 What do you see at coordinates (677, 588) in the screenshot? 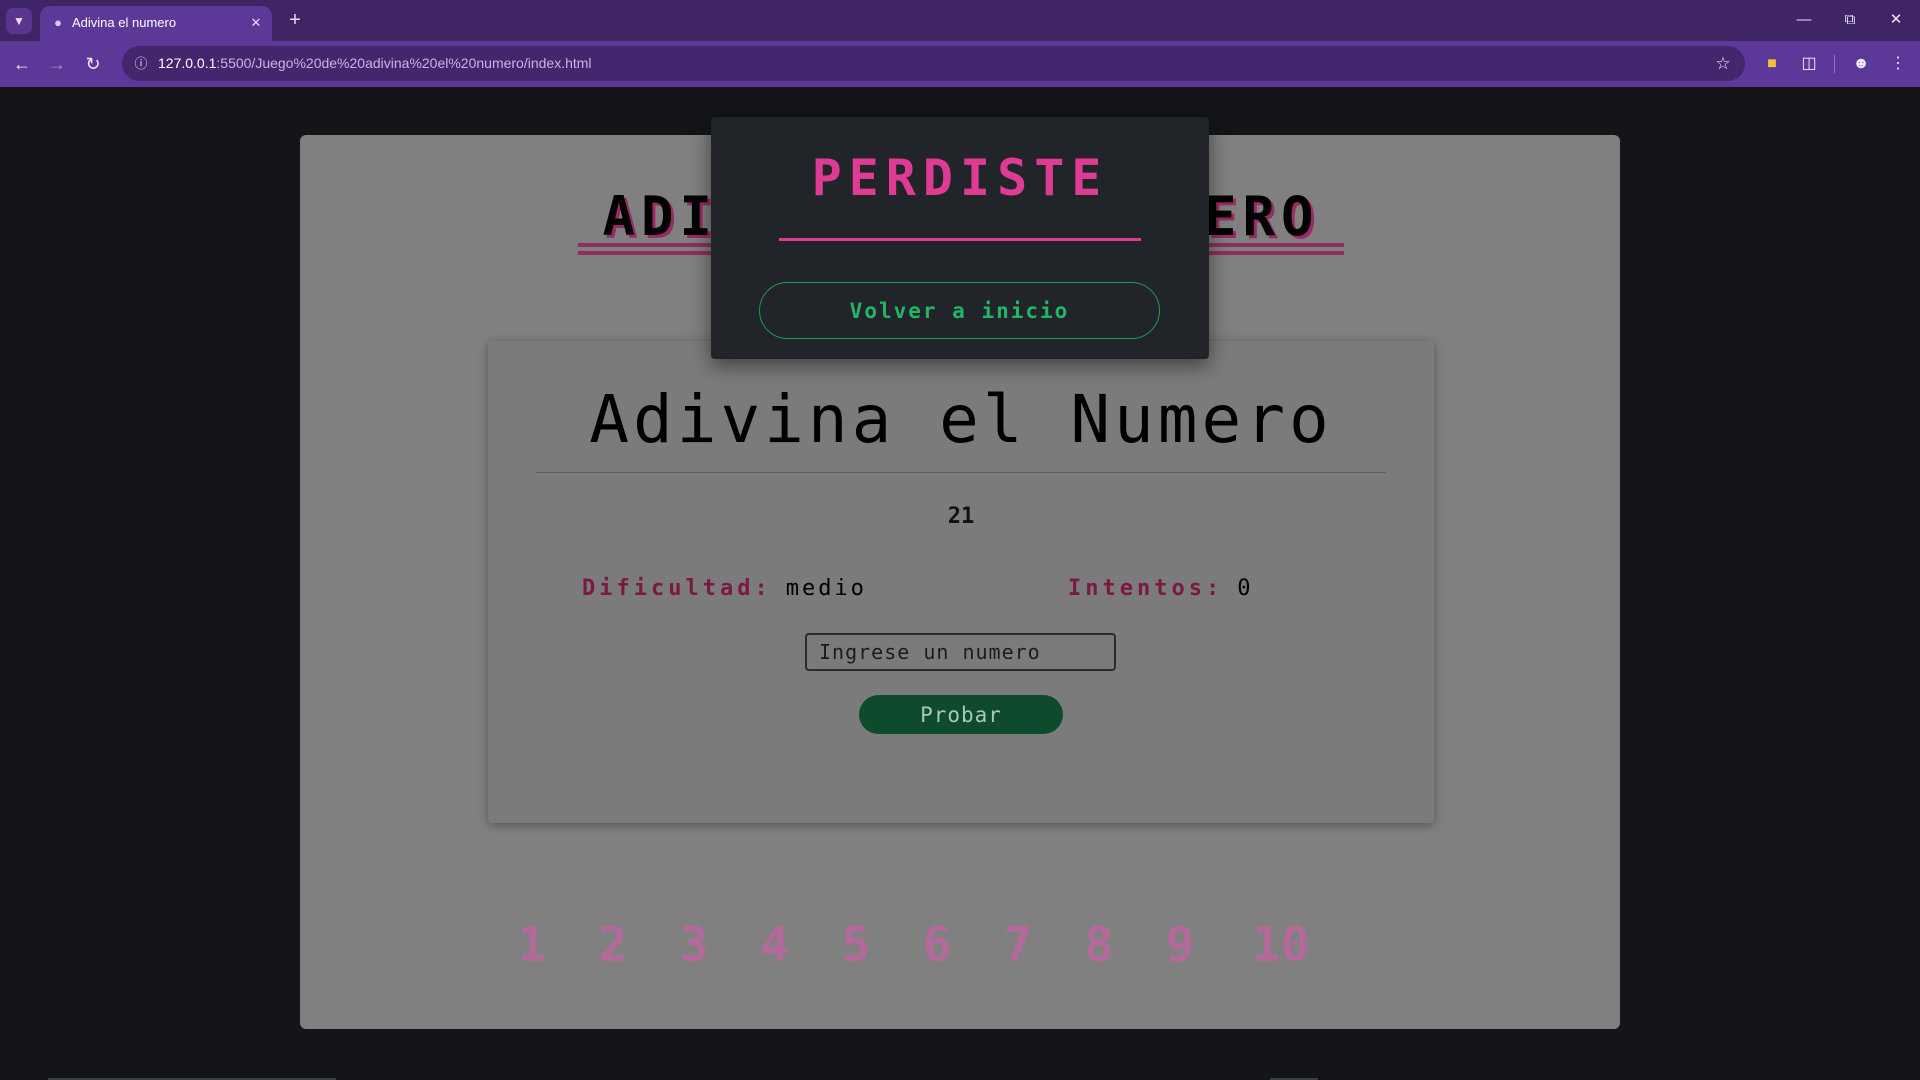
I see `difficulty-label: Dificultad:` at bounding box center [677, 588].